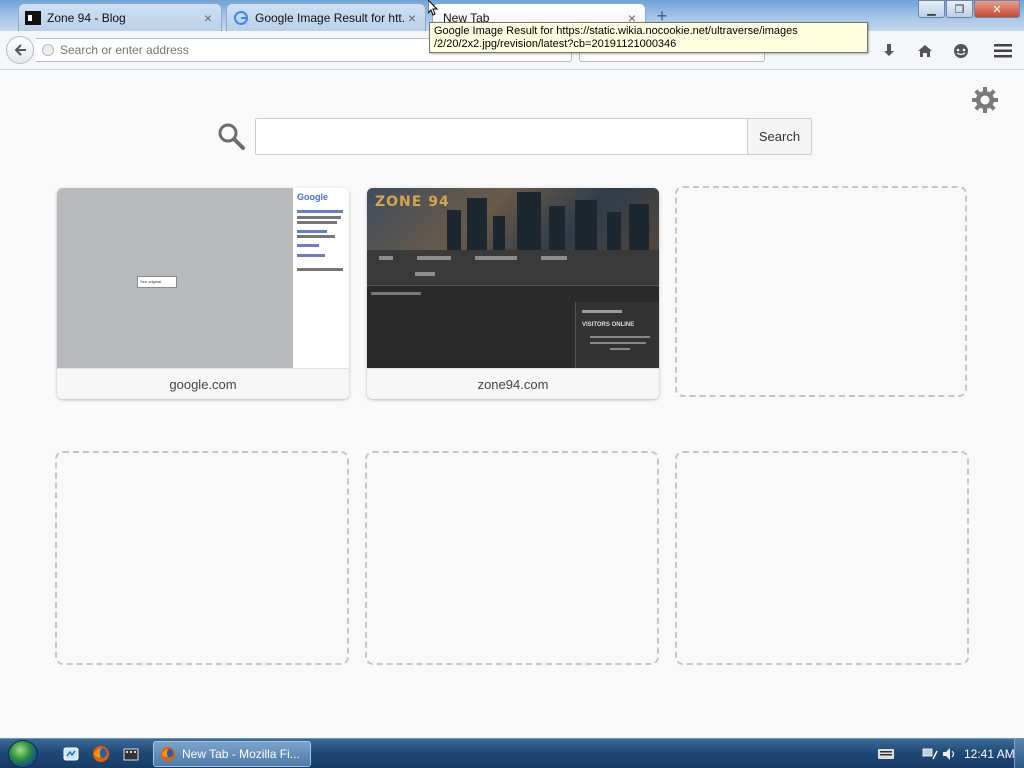  Describe the element at coordinates (33, 18) in the screenshot. I see `zone94-favicon-icon` at that location.